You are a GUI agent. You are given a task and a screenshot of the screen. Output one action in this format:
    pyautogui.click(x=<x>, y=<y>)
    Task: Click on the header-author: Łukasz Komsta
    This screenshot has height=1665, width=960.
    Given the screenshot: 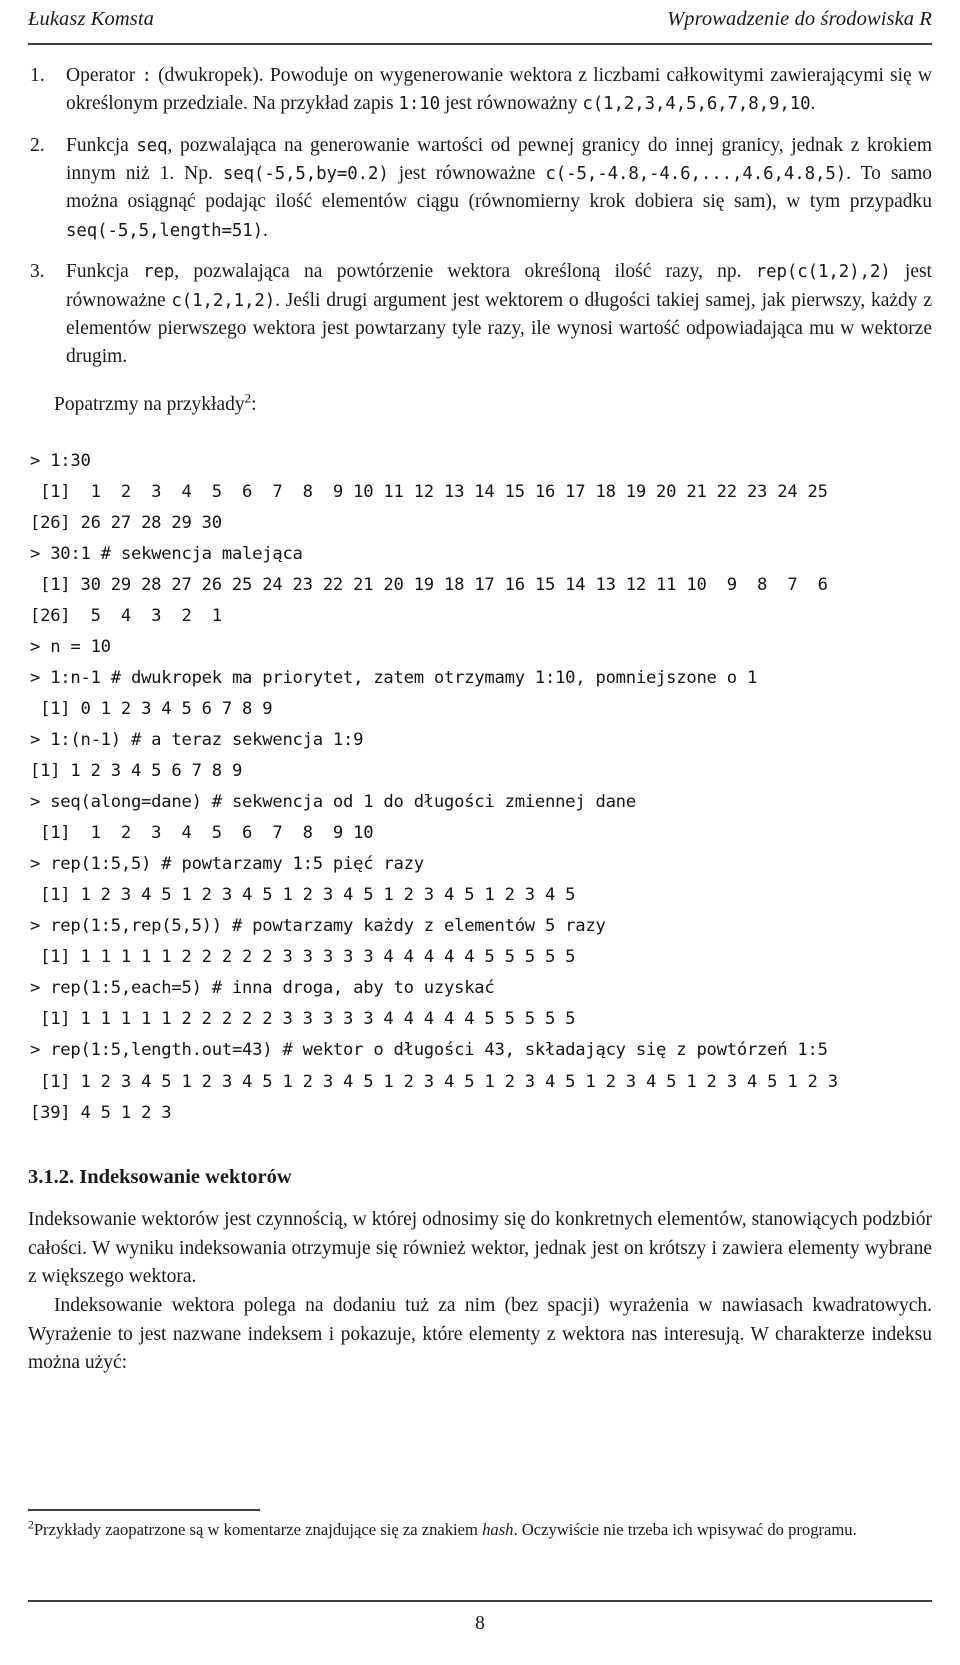 What is the action you would take?
    pyautogui.click(x=91, y=19)
    